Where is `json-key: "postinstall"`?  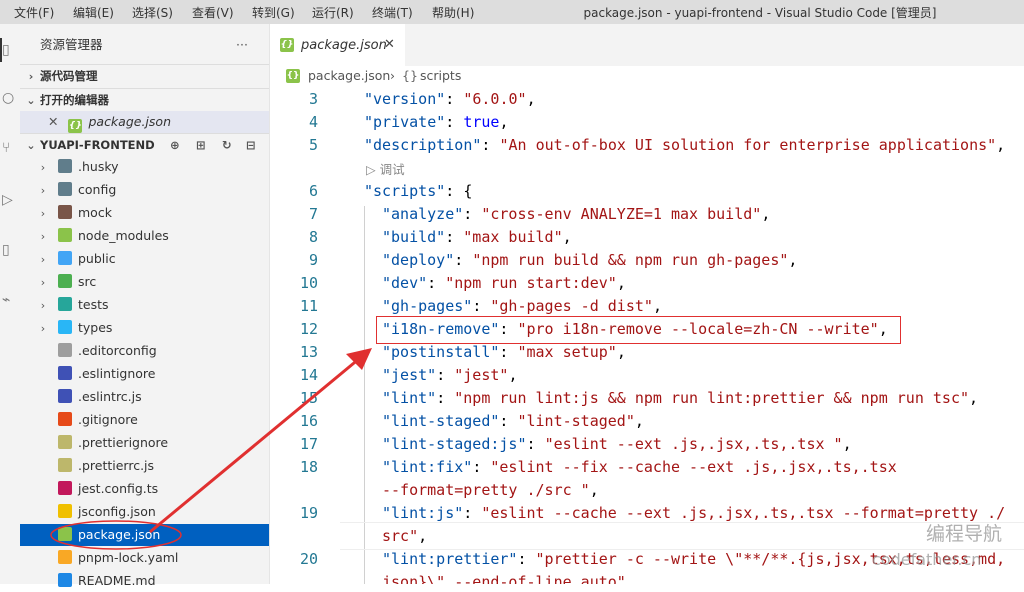 json-key: "postinstall" is located at coordinates (441, 352).